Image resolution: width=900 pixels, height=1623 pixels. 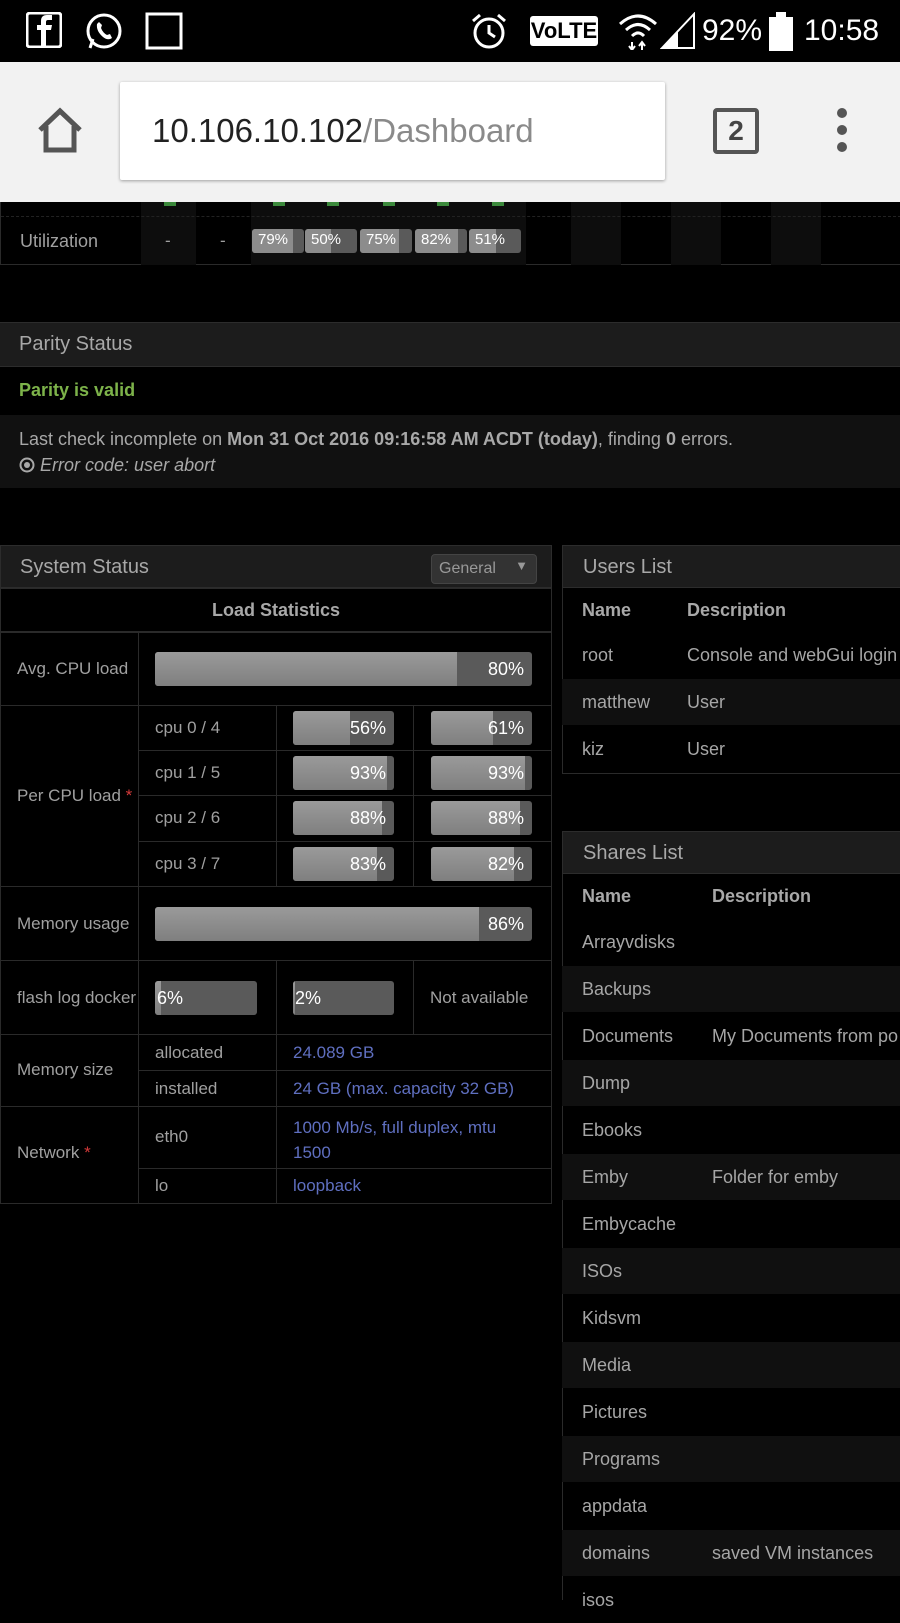 What do you see at coordinates (593, 749) in the screenshot?
I see `user-name: kiz` at bounding box center [593, 749].